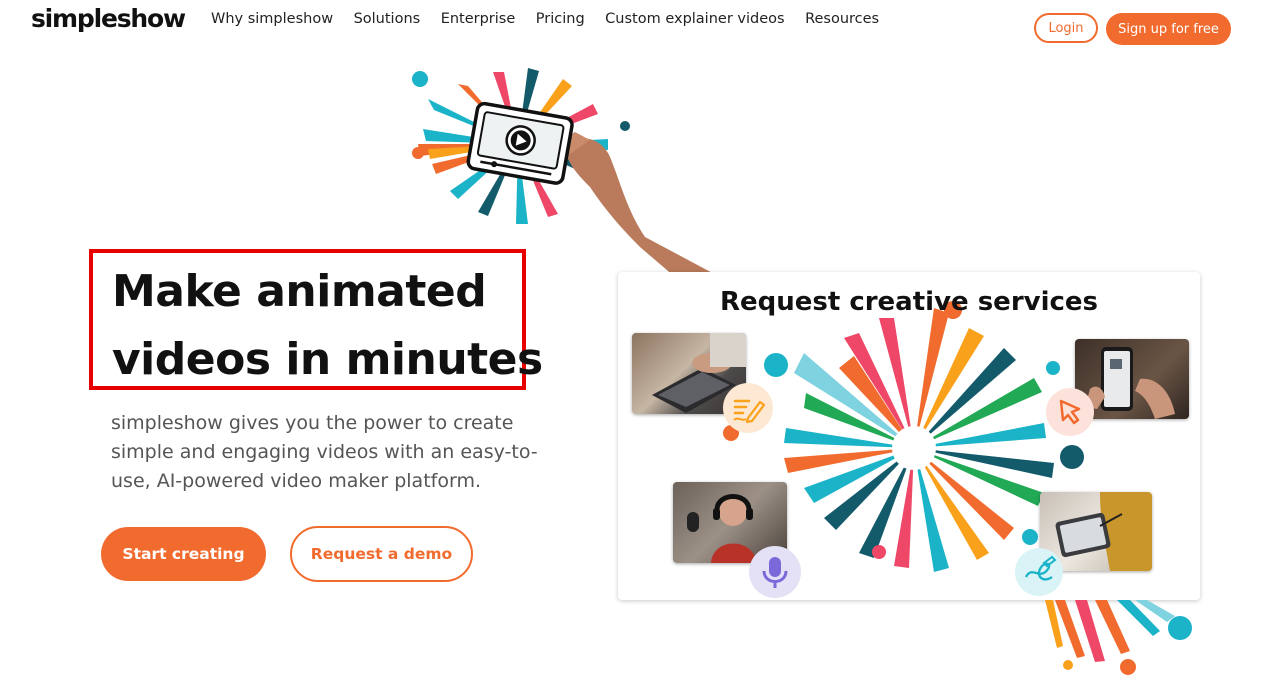 Image resolution: width=1262 pixels, height=698 pixels. What do you see at coordinates (387, 19) in the screenshot?
I see `nav-solutions: Solutions` at bounding box center [387, 19].